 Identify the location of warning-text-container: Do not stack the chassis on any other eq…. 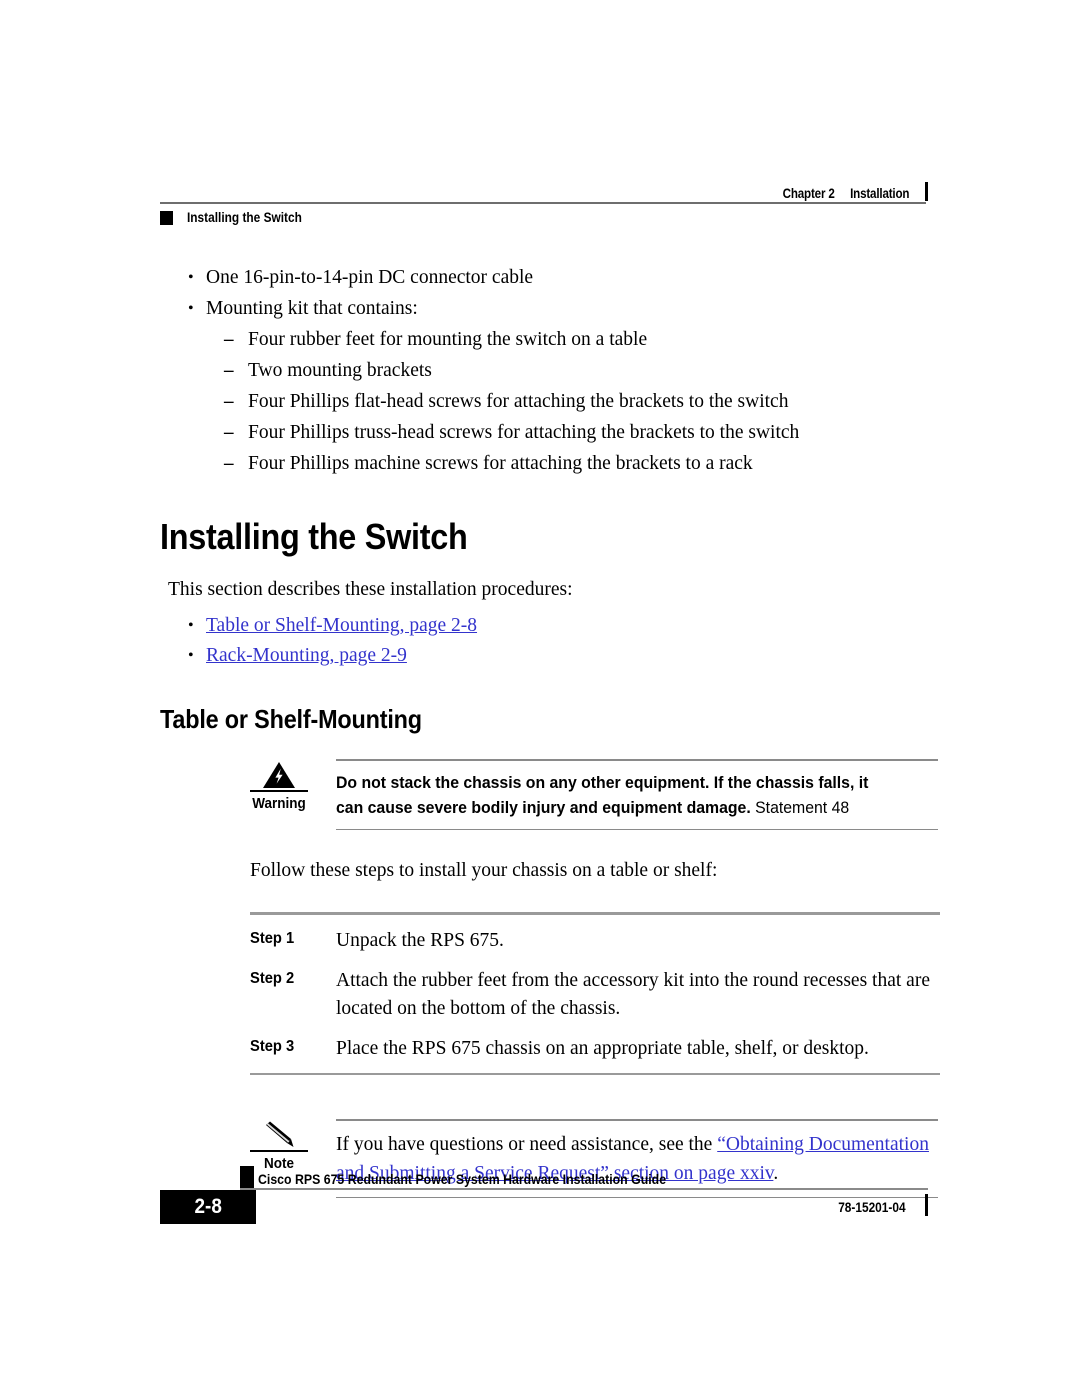
(637, 795).